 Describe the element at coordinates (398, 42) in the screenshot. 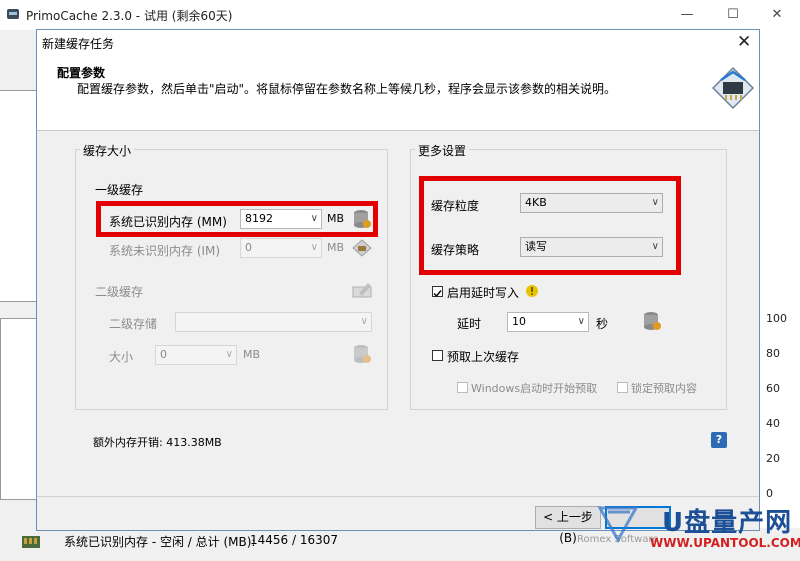

I see `dialog-titlebar: 新建缓存任务 ✕` at that location.